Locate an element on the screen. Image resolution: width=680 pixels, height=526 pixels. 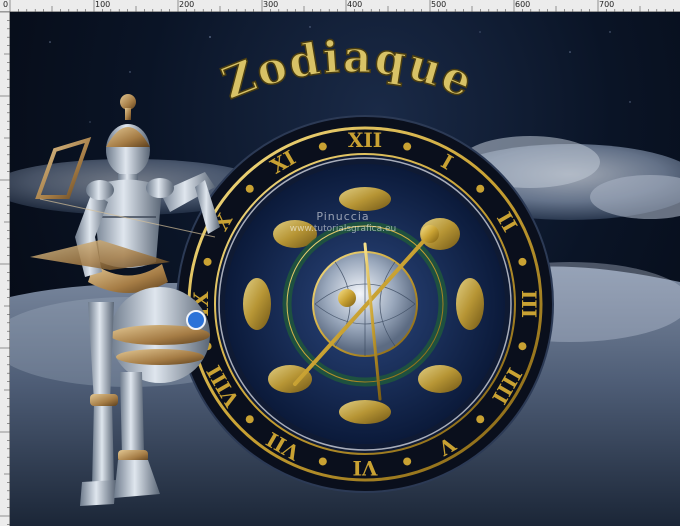
vertical-ruler is located at coordinates (5, 269).